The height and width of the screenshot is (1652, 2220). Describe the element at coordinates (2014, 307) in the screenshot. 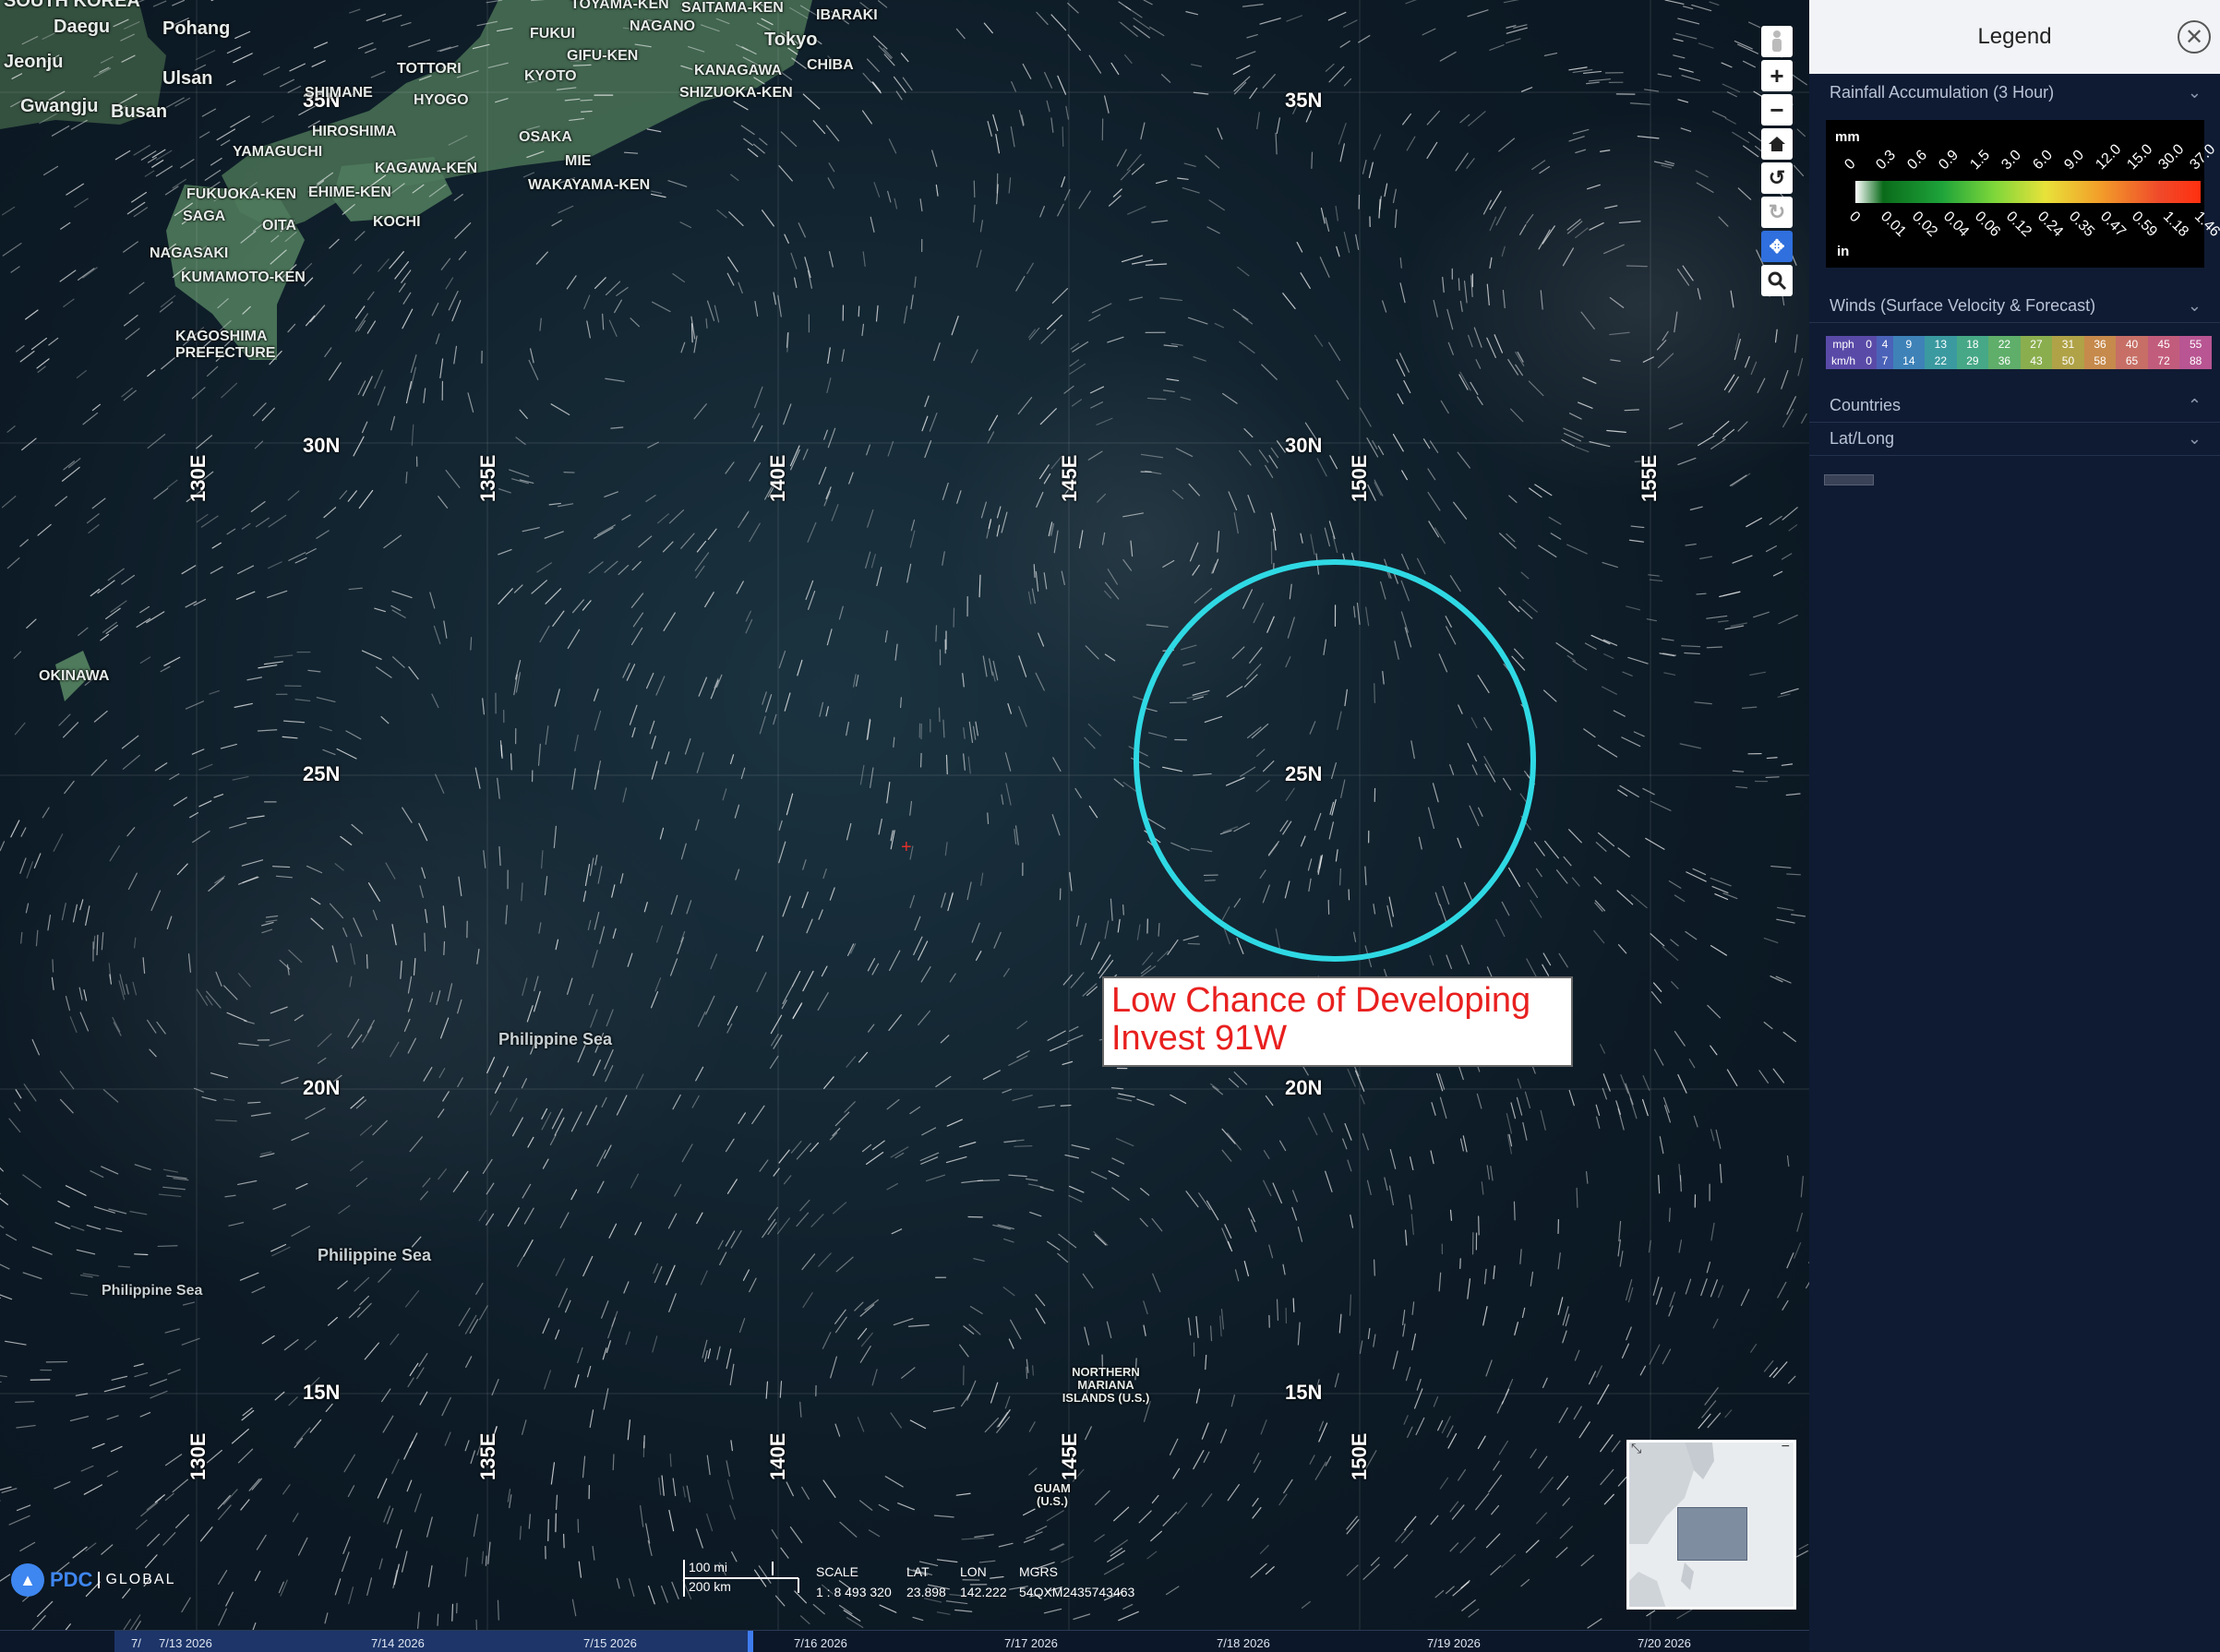

I see `section-winds: Winds (Surface Velocity & Forecast) ⌄` at that location.